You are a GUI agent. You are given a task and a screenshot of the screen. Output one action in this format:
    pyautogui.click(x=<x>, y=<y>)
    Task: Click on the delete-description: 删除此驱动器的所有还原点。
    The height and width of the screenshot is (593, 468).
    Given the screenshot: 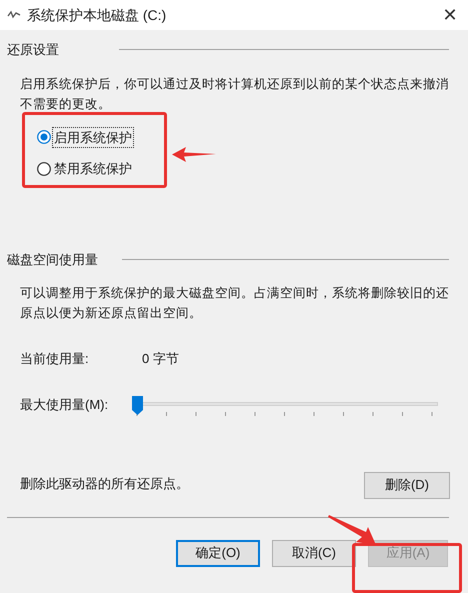 What is the action you would take?
    pyautogui.click(x=105, y=483)
    